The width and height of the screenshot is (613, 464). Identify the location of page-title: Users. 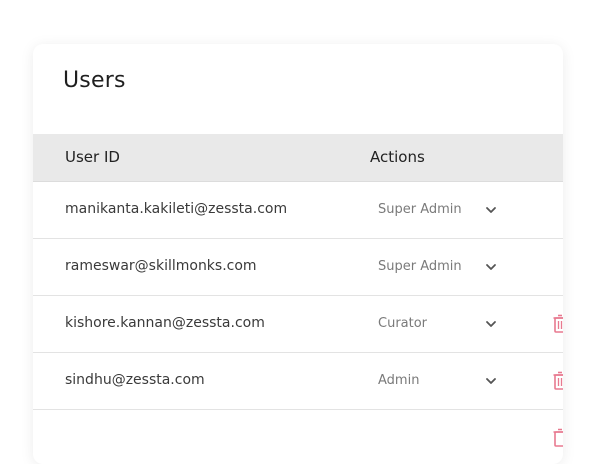
(94, 80).